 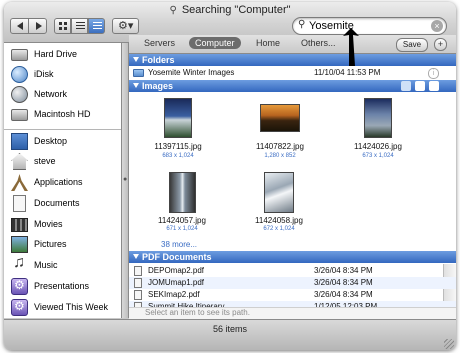 What do you see at coordinates (292, 295) in the screenshot?
I see `table-row: SEKImap2.pdf 3/26/04 8:34 PM` at bounding box center [292, 295].